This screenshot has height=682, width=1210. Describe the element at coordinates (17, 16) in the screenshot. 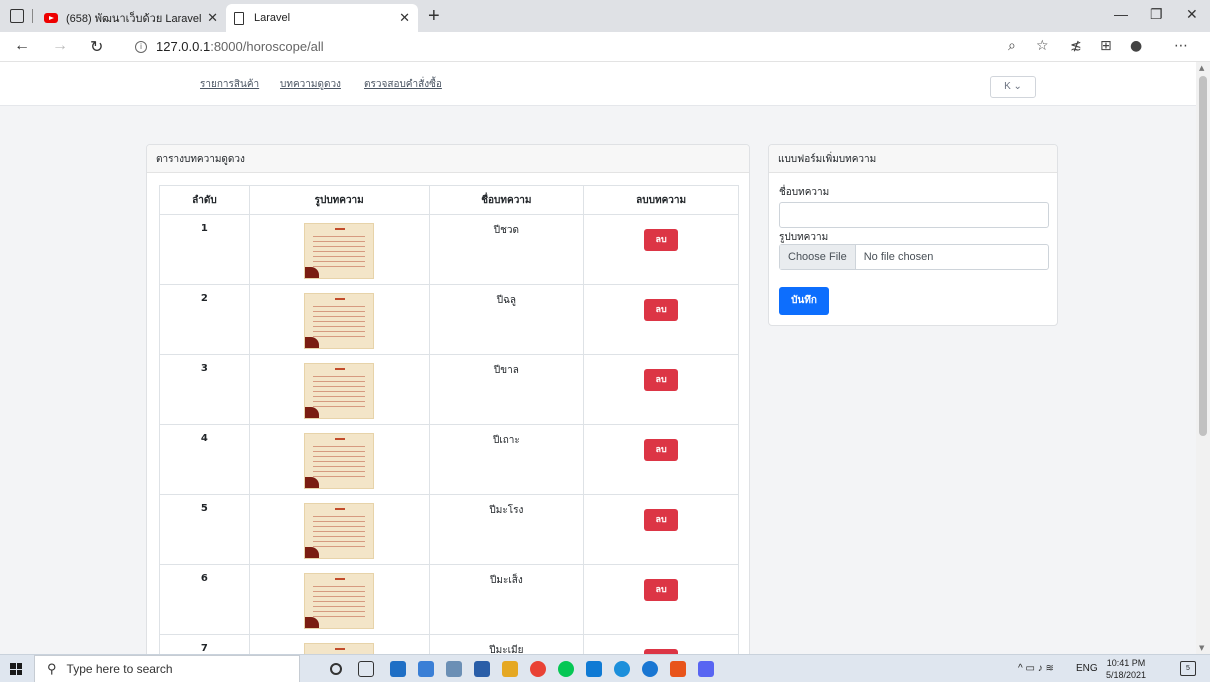

I see `tab-actions-icon` at that location.